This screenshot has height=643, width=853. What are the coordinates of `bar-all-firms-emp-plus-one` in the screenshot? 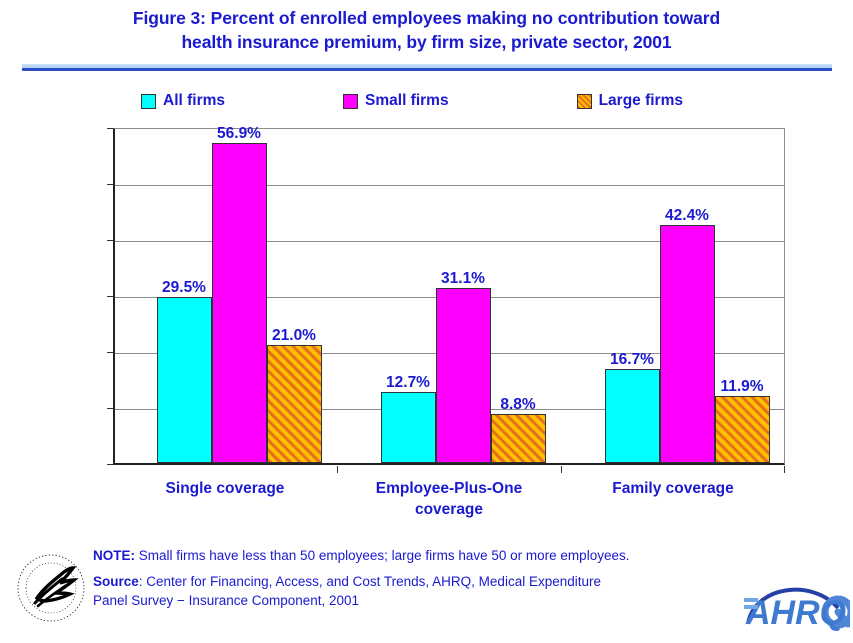 It's located at (408, 427).